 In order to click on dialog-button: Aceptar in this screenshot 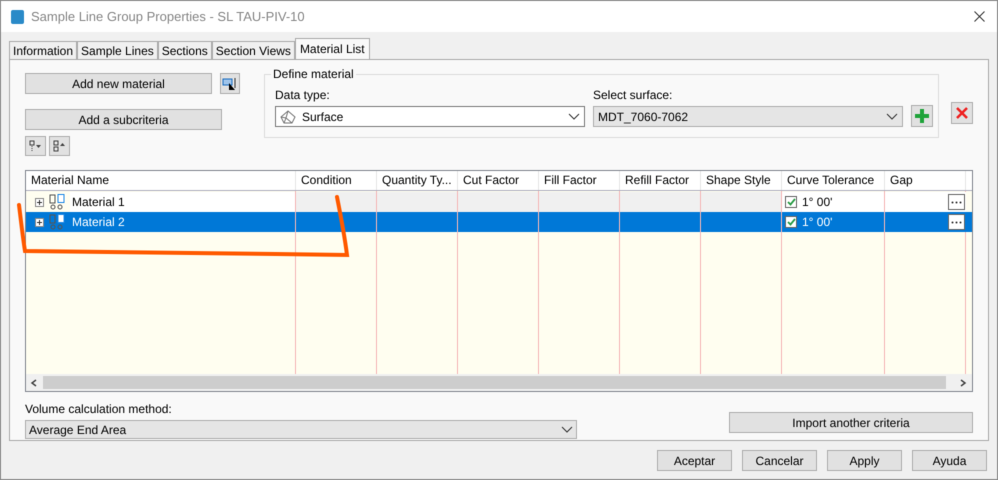, I will do `click(694, 460)`.